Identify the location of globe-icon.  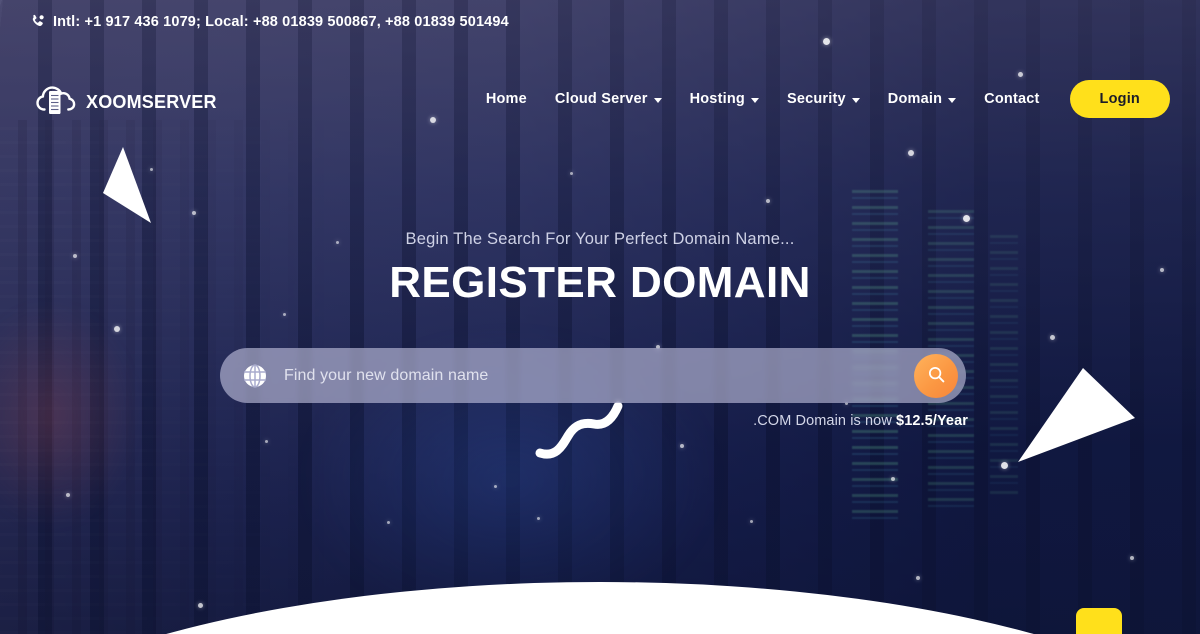
(255, 376).